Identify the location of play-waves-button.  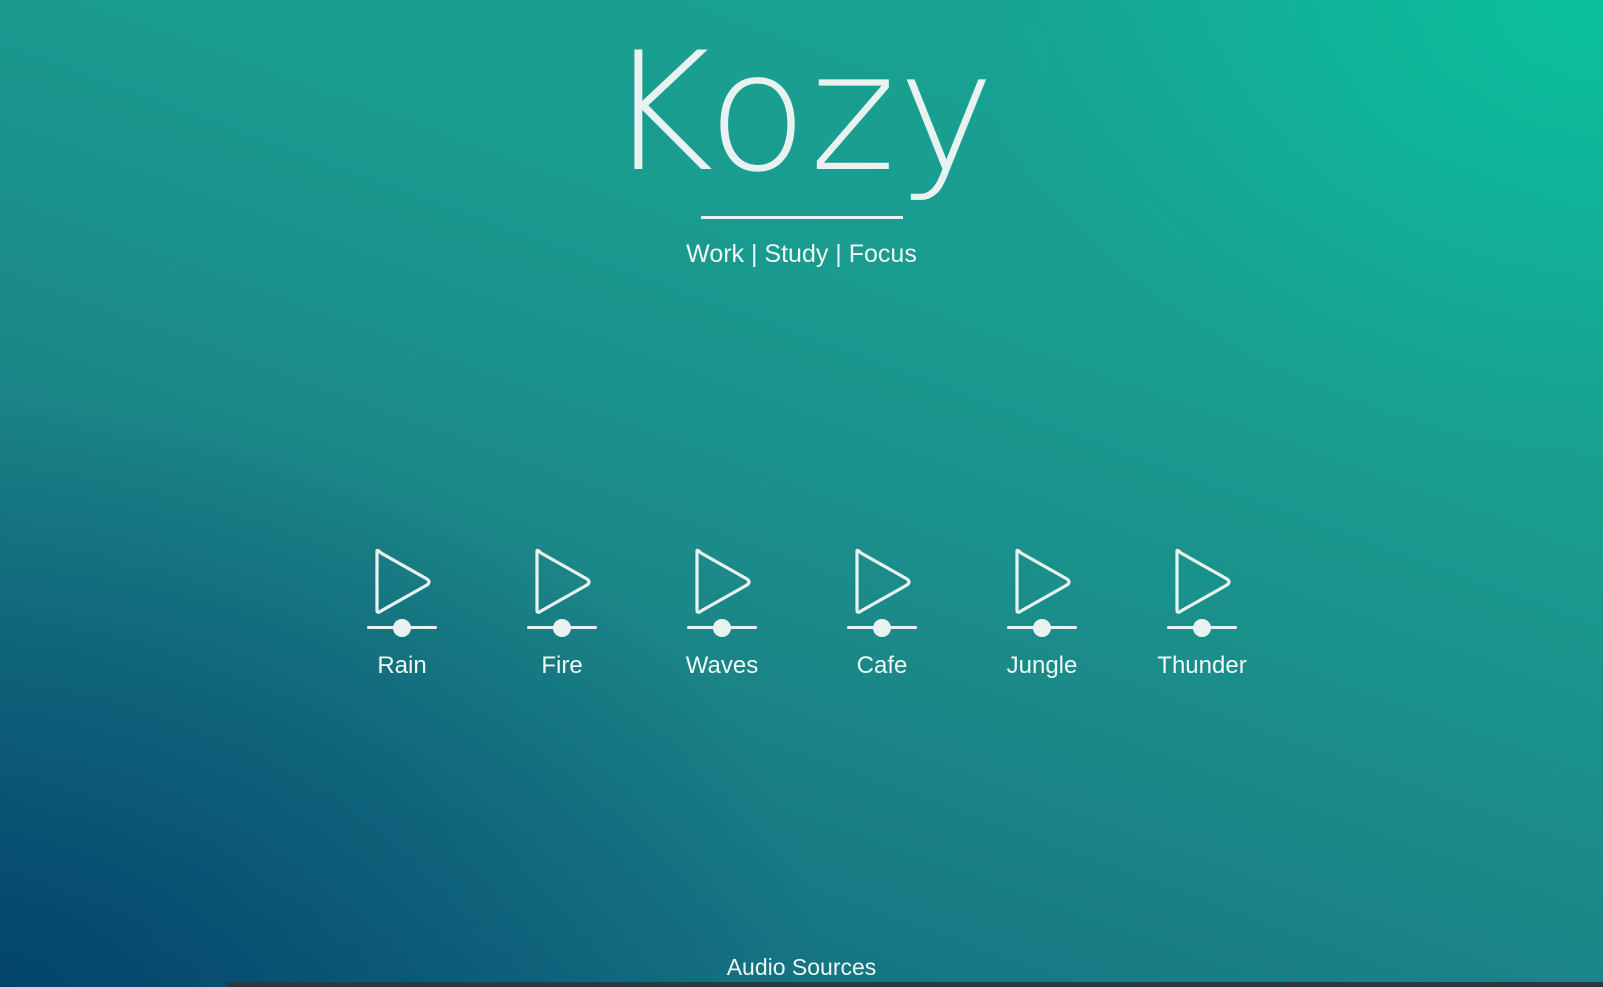
(722, 582).